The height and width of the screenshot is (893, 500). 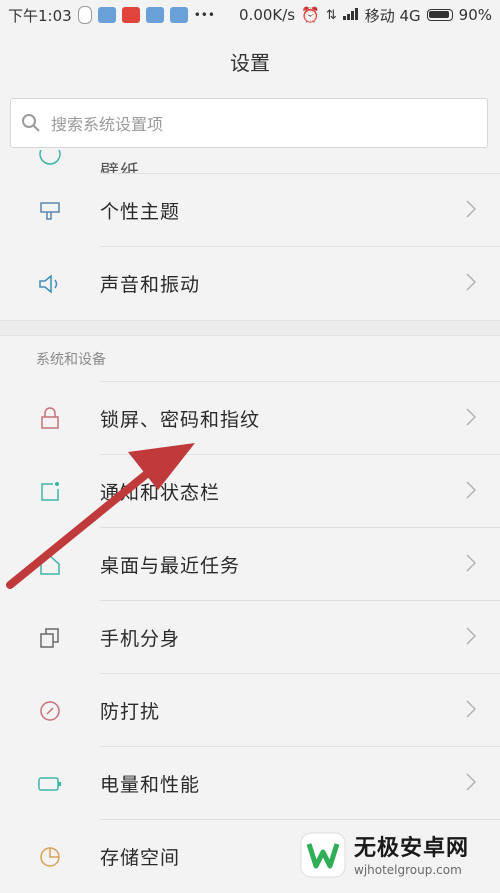 I want to click on settings-item-label: 防打扰, so click(x=130, y=712).